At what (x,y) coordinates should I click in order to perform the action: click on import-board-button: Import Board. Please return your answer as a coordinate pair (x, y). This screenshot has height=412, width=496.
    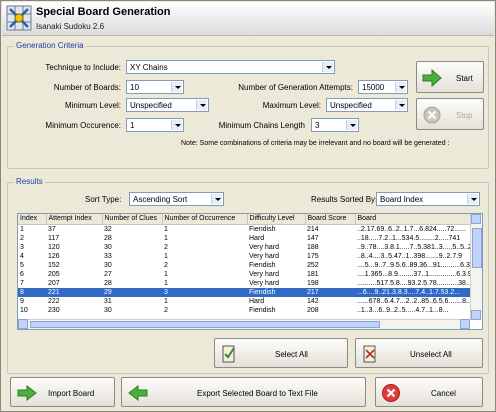
    Looking at the image, I should click on (62, 392).